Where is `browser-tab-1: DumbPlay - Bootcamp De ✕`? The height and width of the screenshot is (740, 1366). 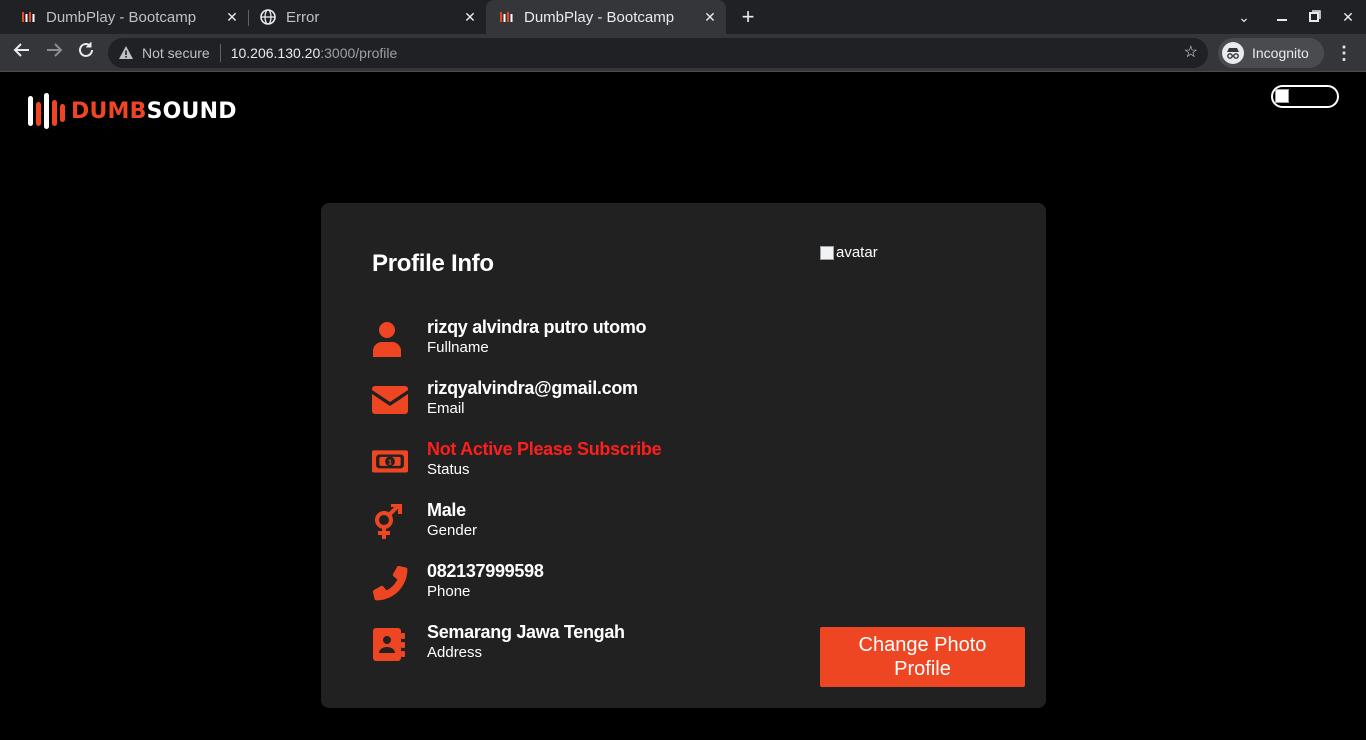 browser-tab-1: DumbPlay - Bootcamp De ✕ is located at coordinates (128, 17).